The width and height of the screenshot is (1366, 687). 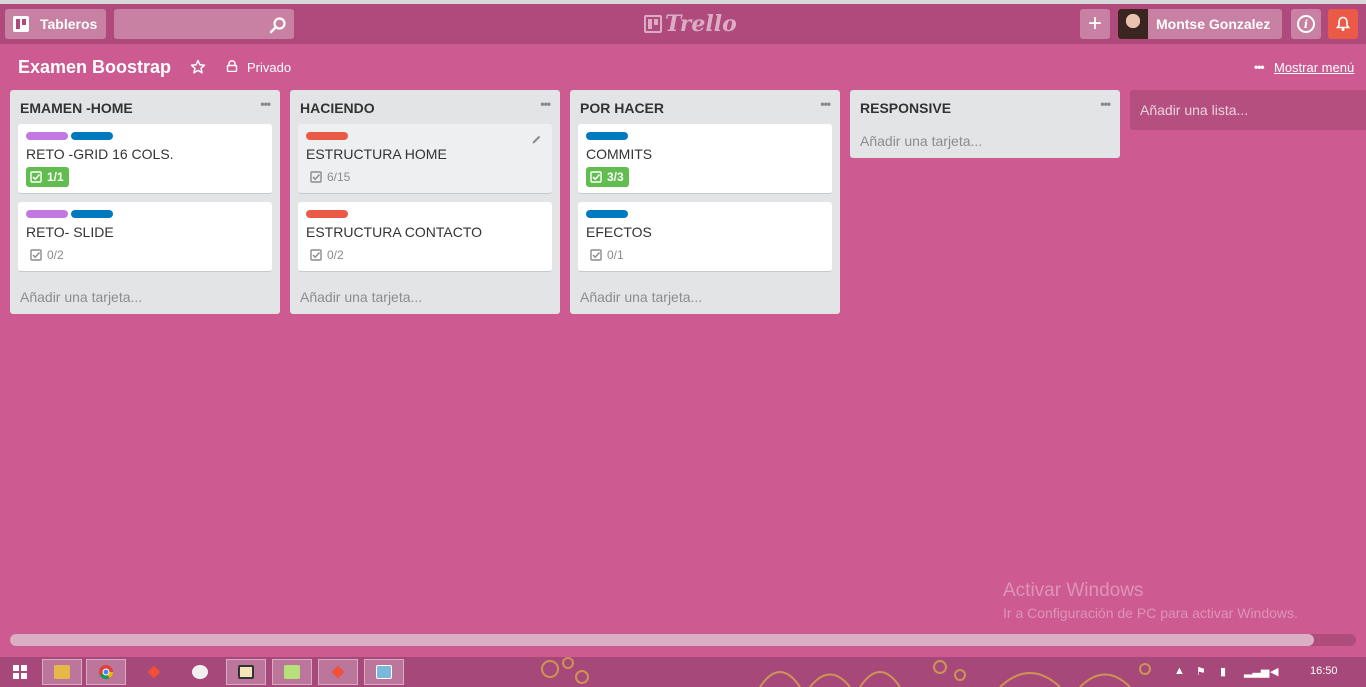 I want to click on git-icon, so click(x=154, y=672).